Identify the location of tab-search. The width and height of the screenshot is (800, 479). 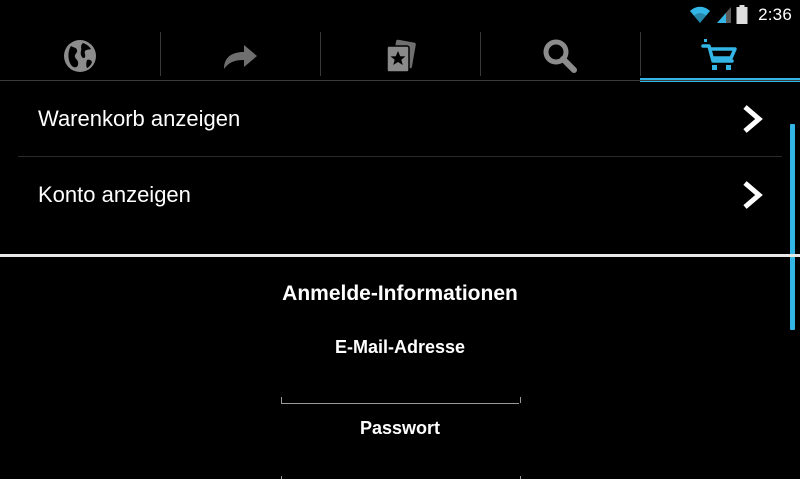
(560, 56).